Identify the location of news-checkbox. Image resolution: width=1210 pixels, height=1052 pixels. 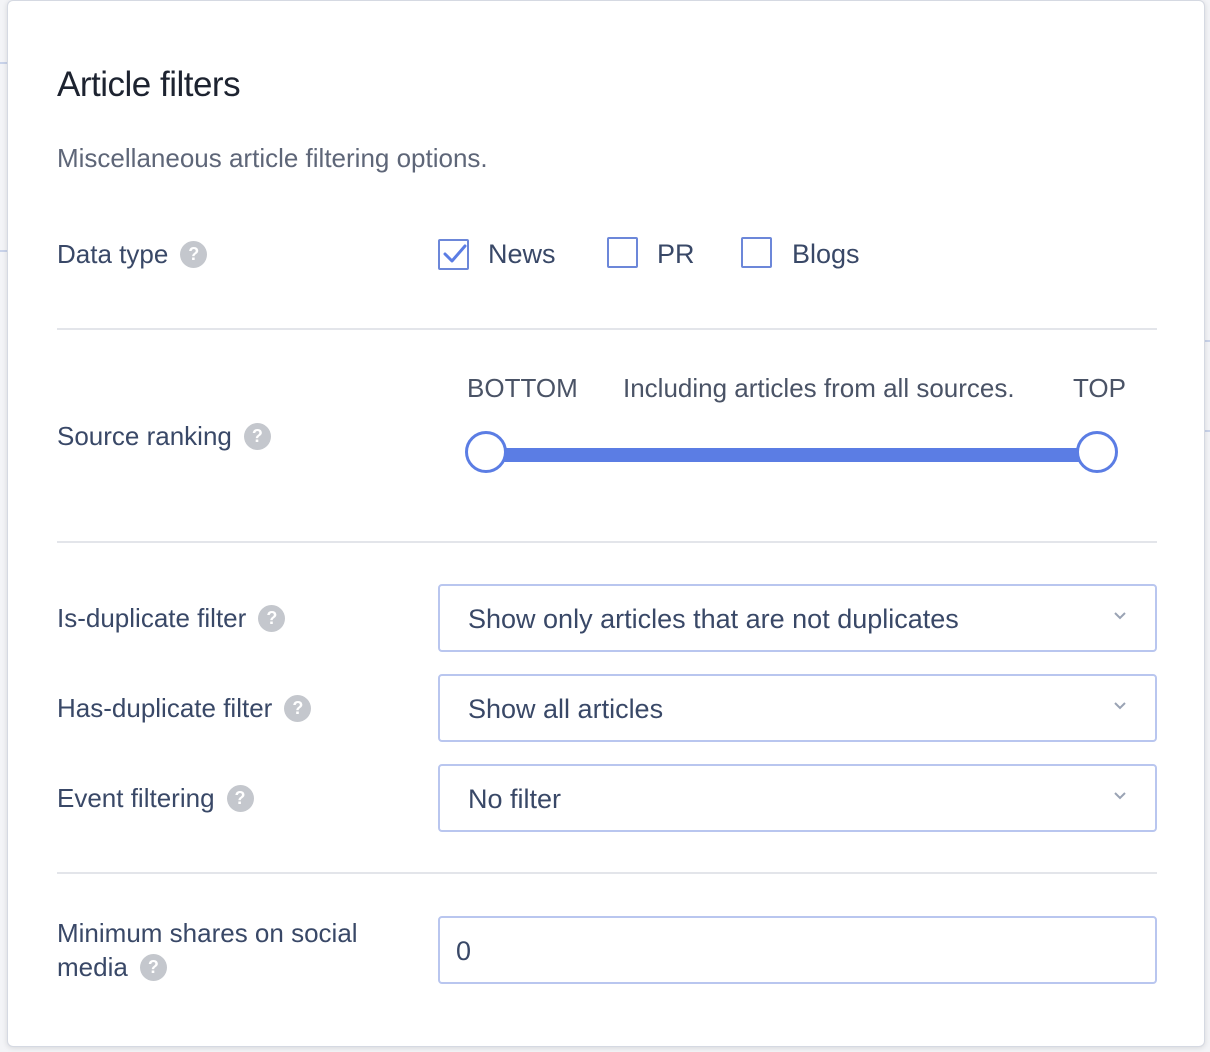
(453, 254).